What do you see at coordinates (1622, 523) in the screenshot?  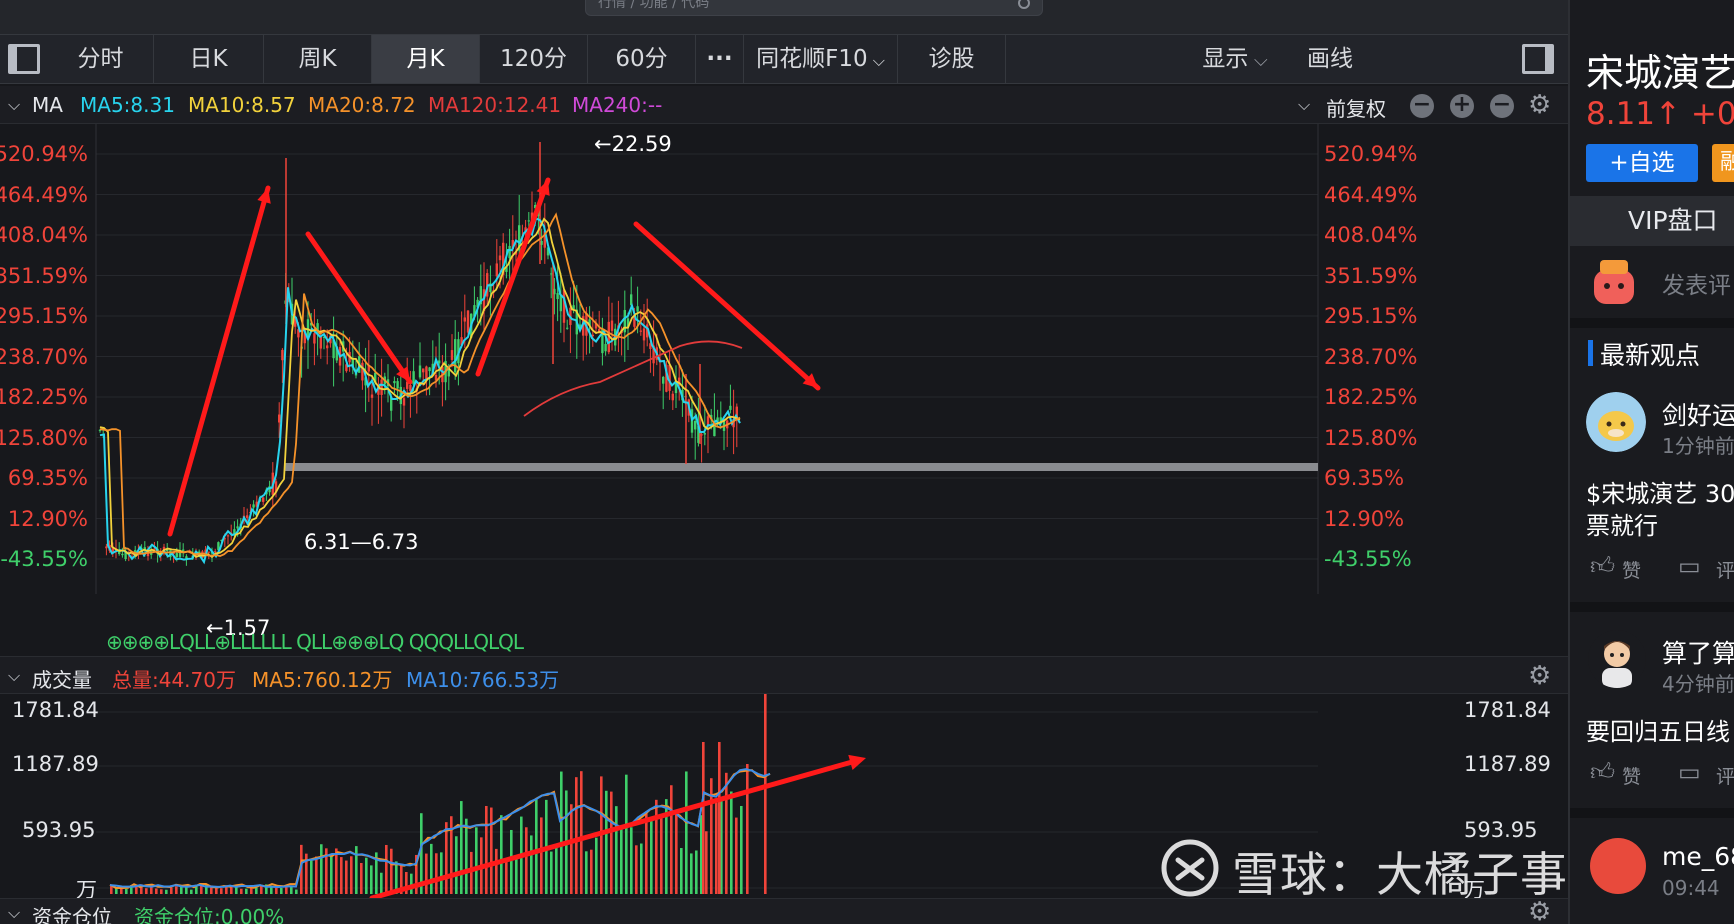 I see `post-body-2: 票就行` at bounding box center [1622, 523].